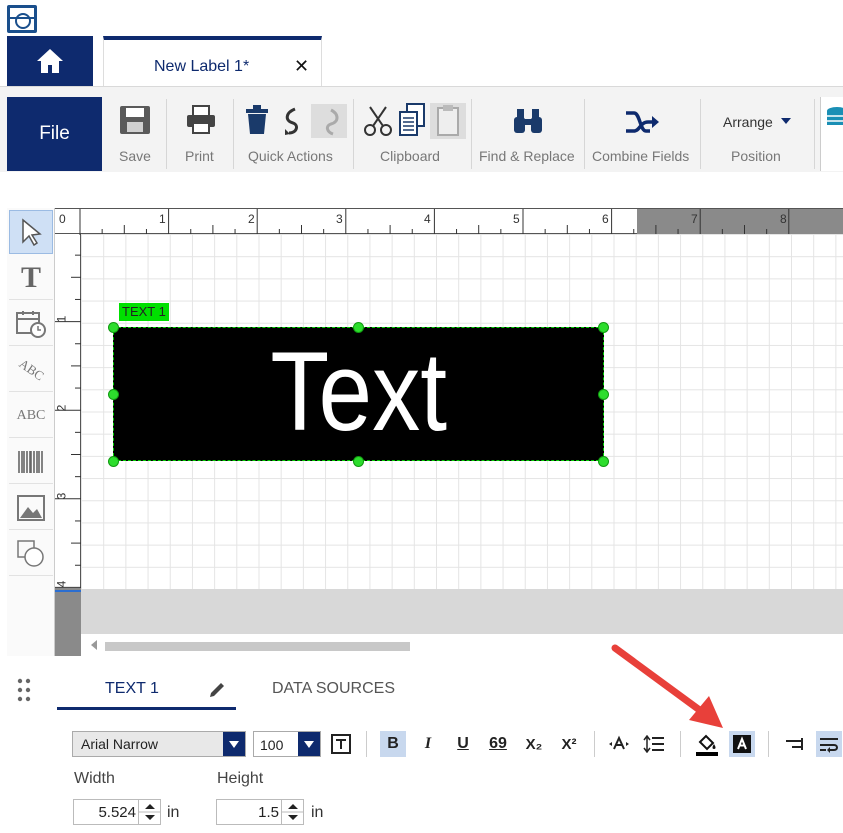 Image resolution: width=843 pixels, height=833 pixels. Describe the element at coordinates (642, 124) in the screenshot. I see `combine-fields-icon` at that location.